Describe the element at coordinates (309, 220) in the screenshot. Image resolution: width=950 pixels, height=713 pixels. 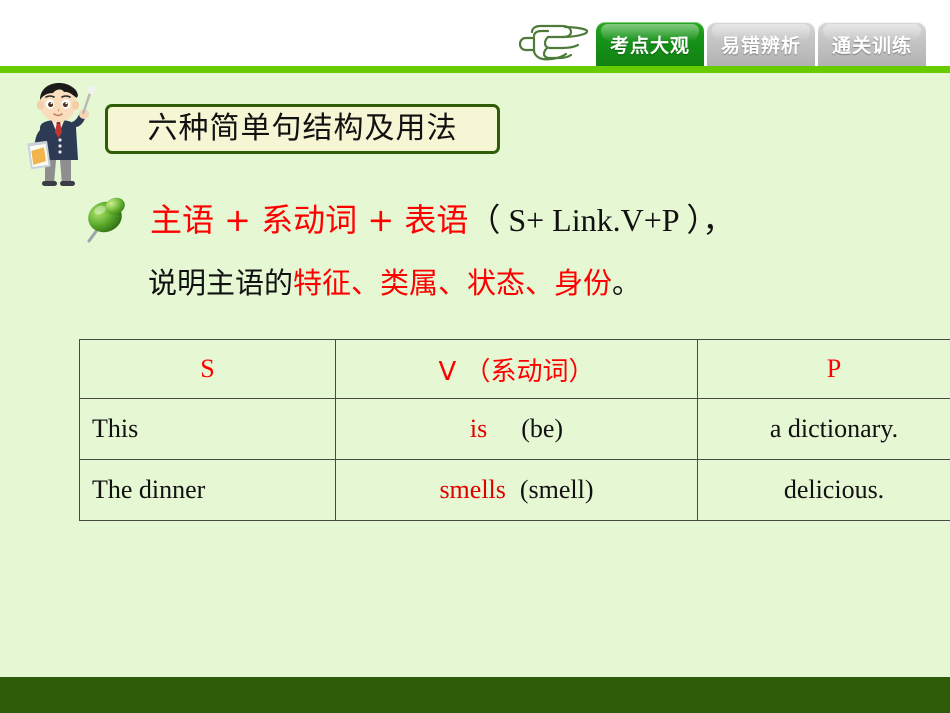
I see `formula-chinese: 主语 + 系动词 + 表语` at that location.